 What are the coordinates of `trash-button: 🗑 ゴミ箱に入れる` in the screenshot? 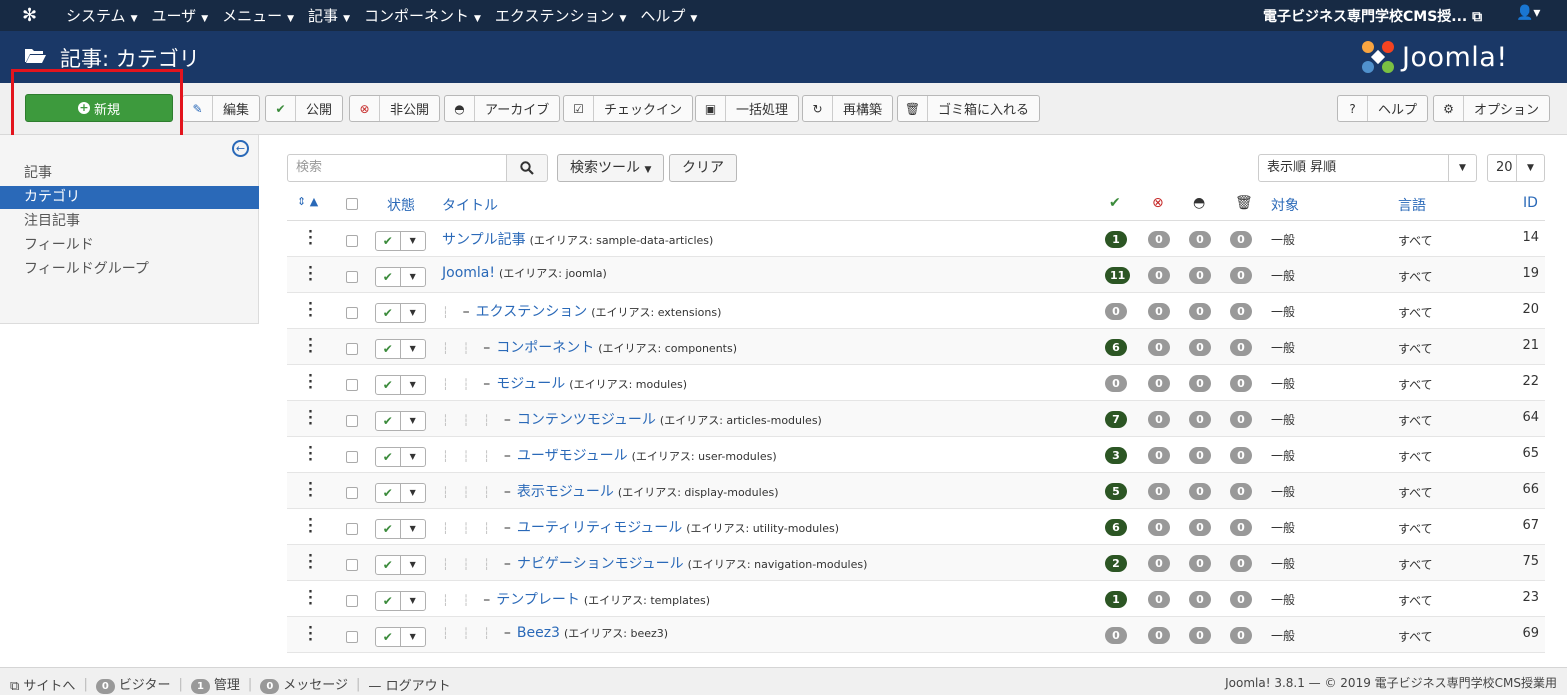 It's located at (969, 108).